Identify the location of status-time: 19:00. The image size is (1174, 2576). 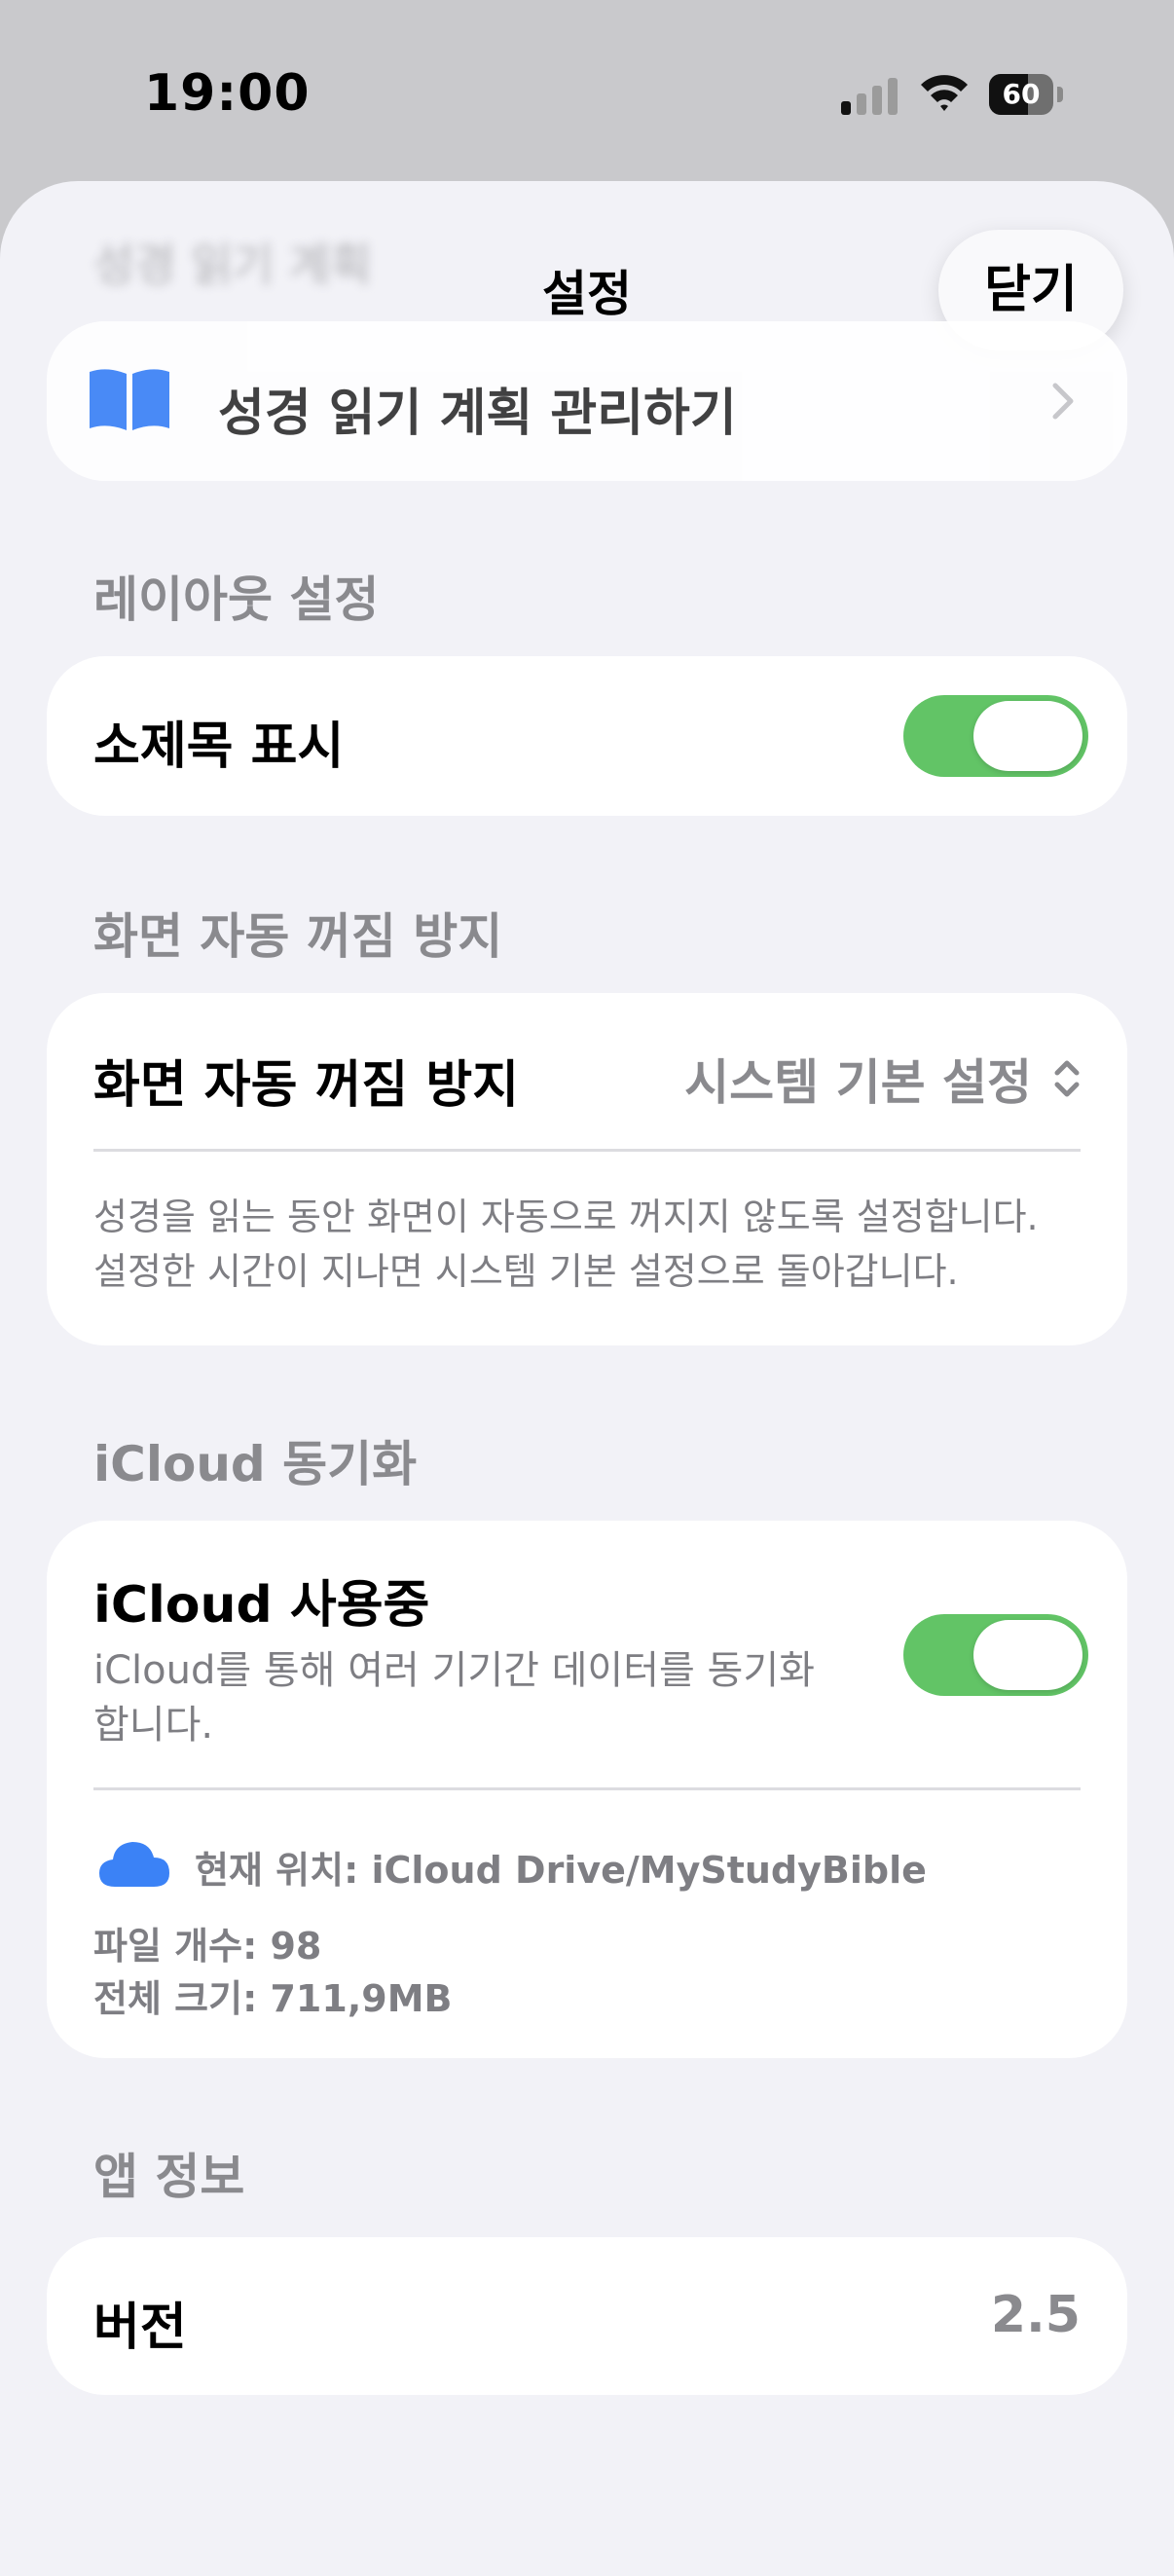
(228, 93).